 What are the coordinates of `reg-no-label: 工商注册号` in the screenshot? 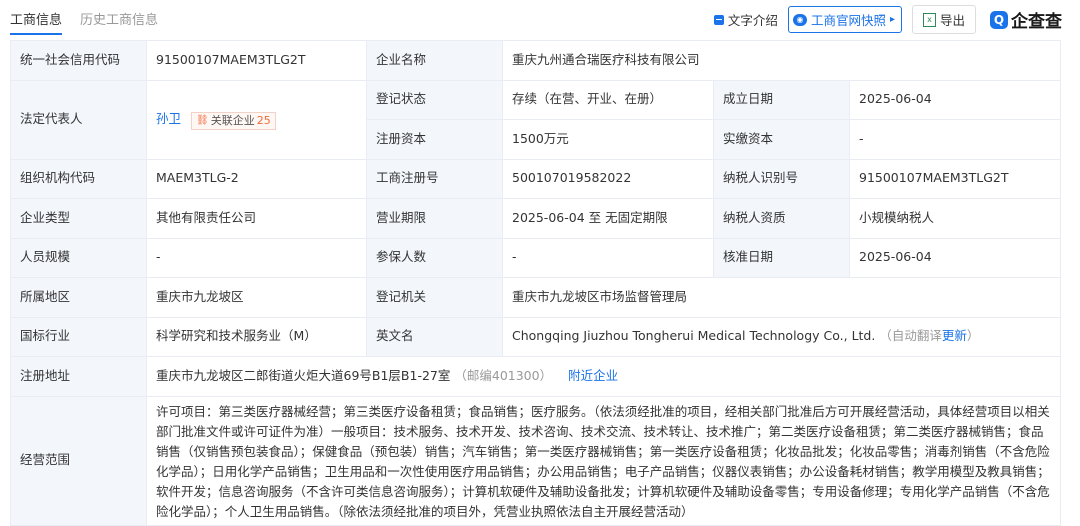 It's located at (434, 178).